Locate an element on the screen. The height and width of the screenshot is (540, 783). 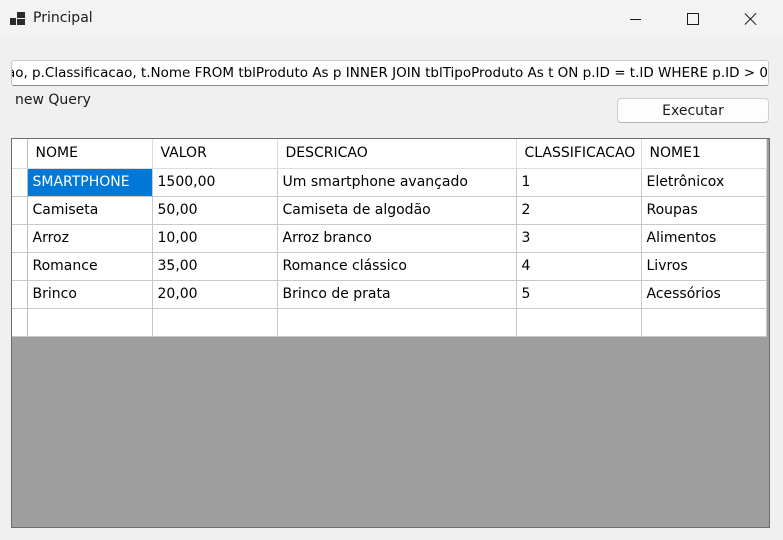
table-cell: Um smartphone avançado is located at coordinates (397, 182).